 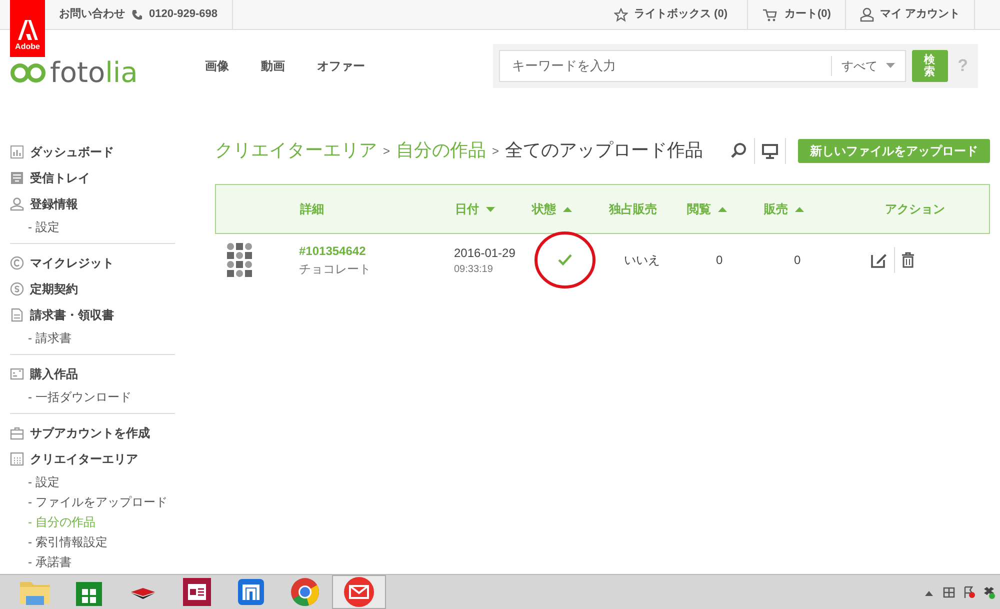 What do you see at coordinates (217, 65) in the screenshot?
I see `nav-link: 画像` at bounding box center [217, 65].